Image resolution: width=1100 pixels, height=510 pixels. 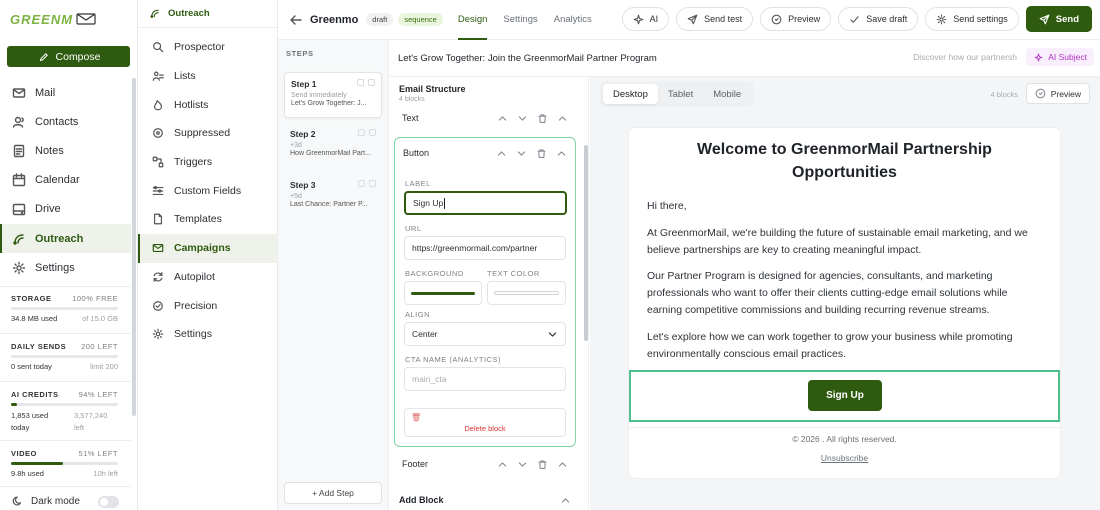 I want to click on app-logo: GREENM, so click(x=53, y=19).